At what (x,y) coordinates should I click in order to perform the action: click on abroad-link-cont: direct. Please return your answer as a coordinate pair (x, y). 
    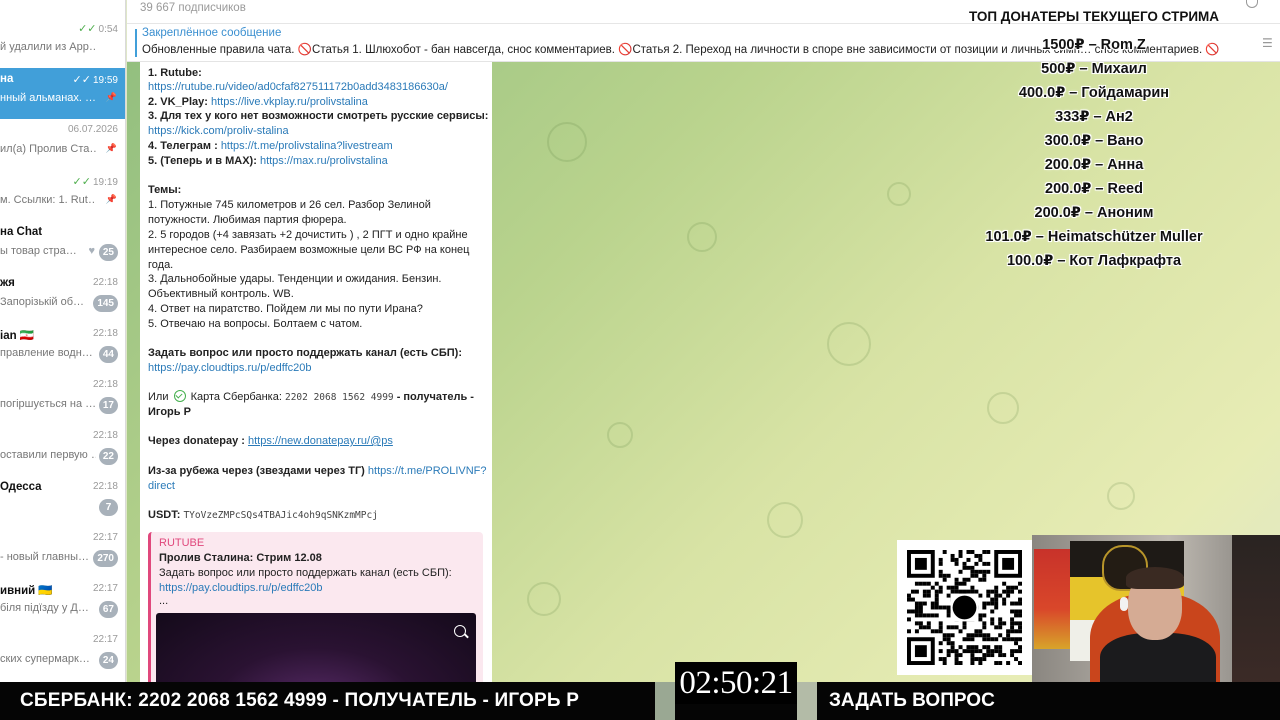
    Looking at the image, I should click on (161, 486).